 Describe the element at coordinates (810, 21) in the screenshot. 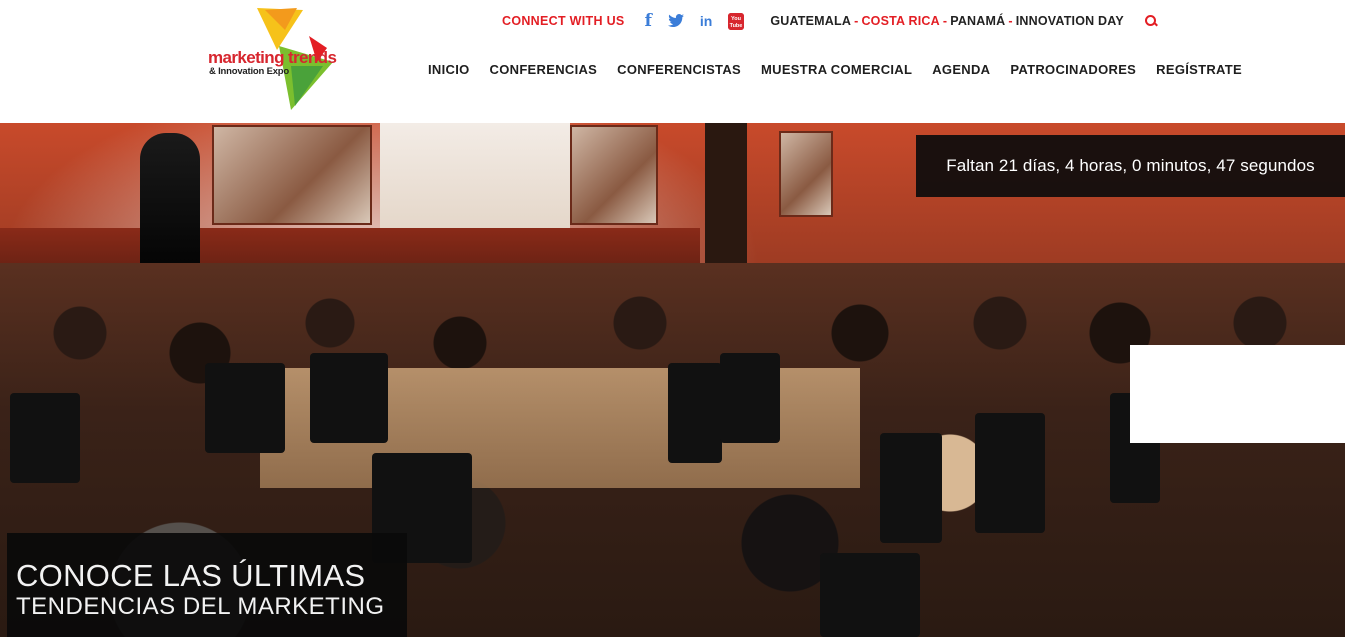

I see `country-guatemala: GUATEMALA` at that location.